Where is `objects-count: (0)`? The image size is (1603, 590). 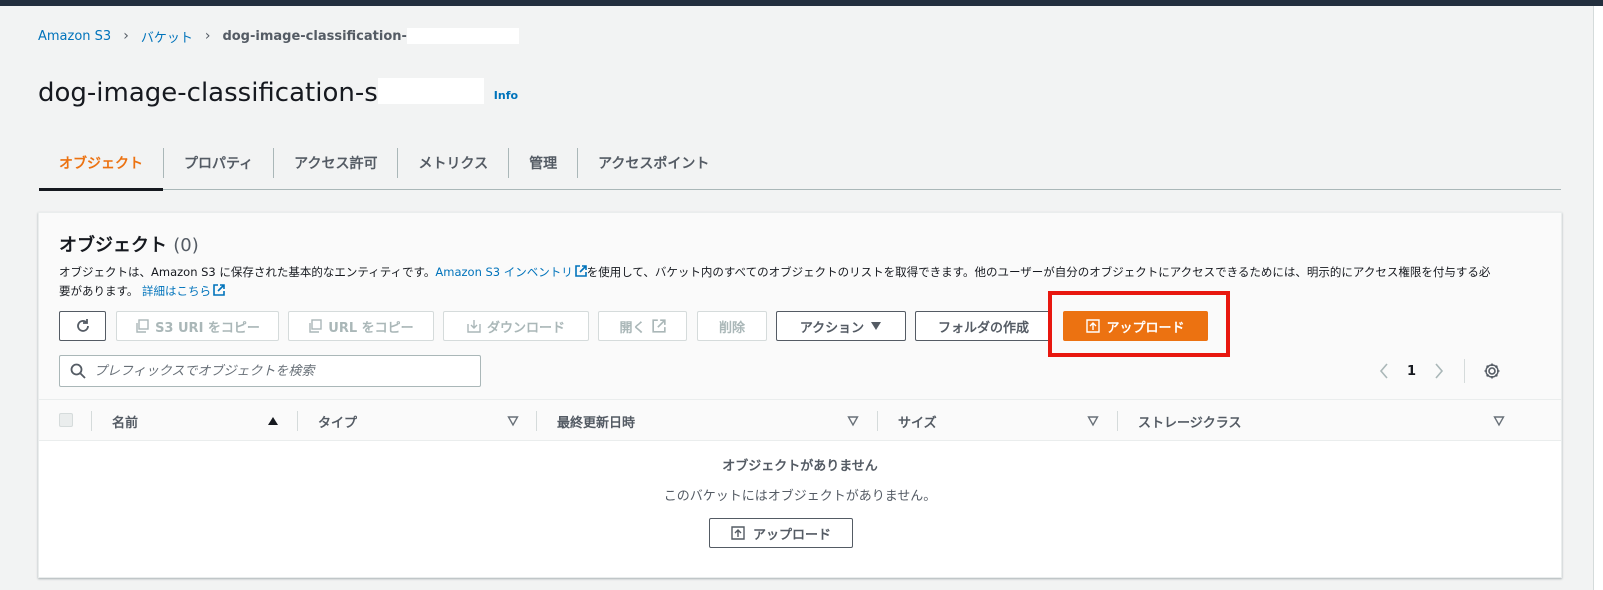 objects-count: (0) is located at coordinates (186, 245).